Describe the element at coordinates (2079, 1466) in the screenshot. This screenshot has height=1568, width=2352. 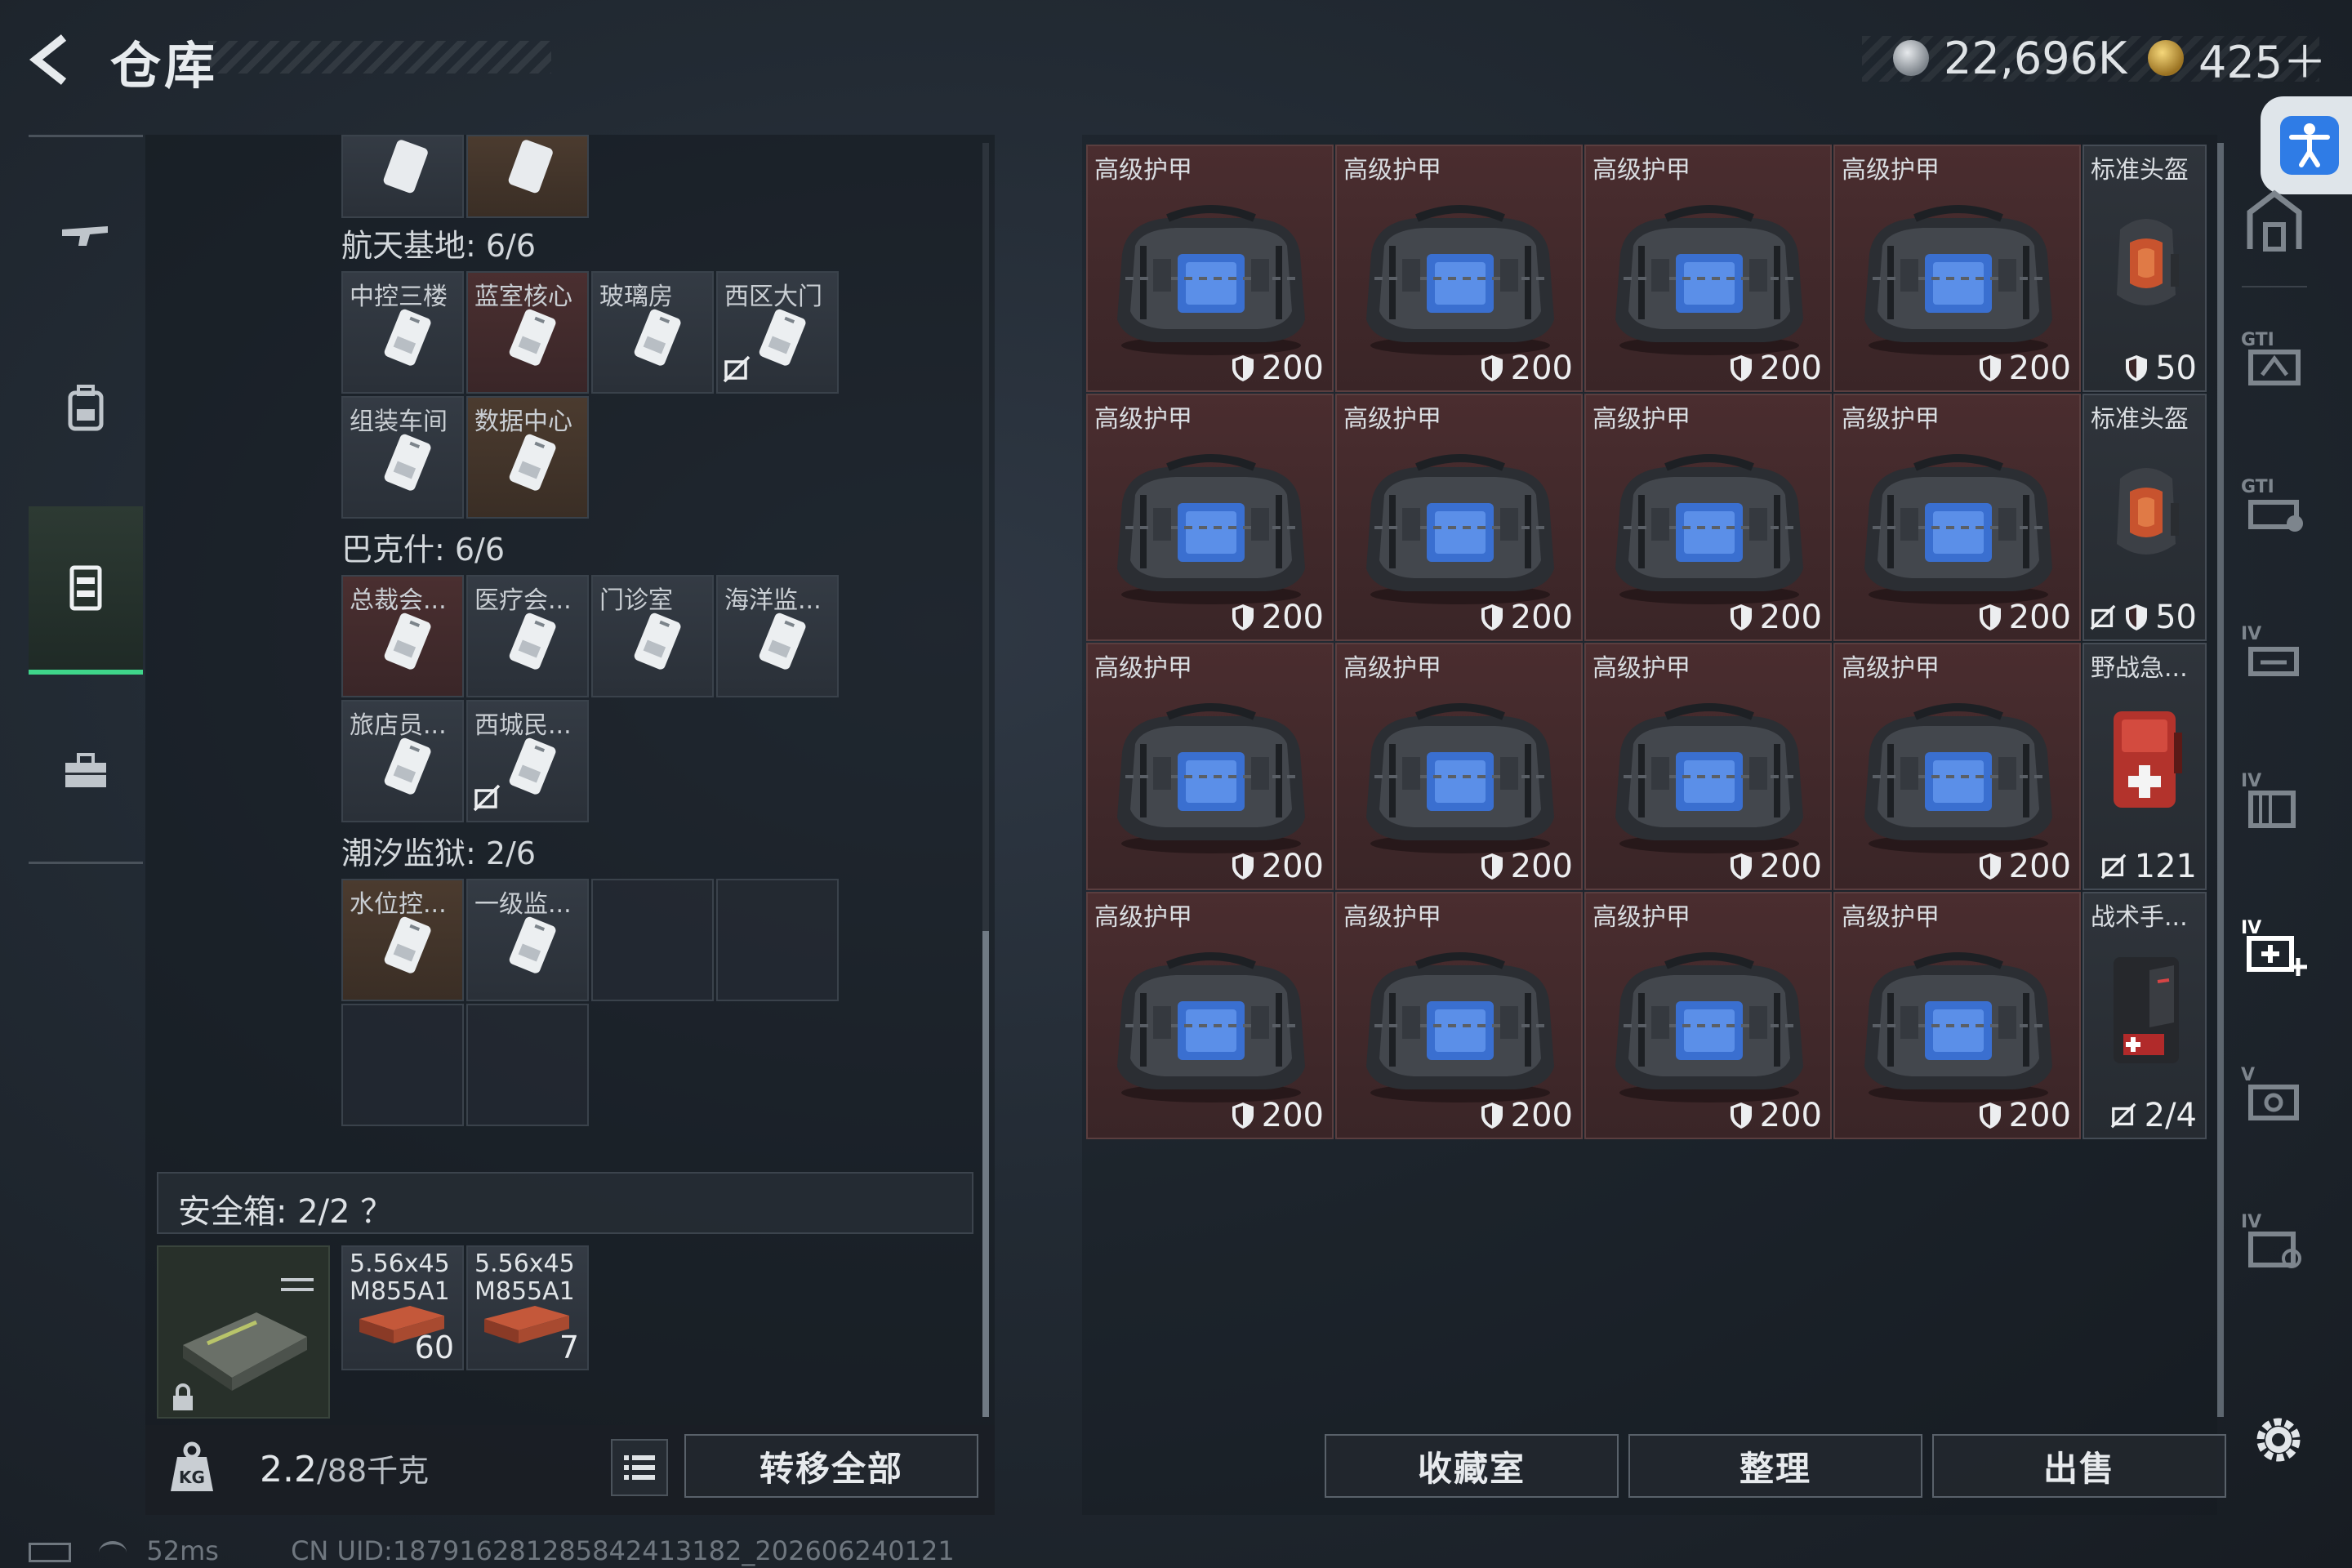
I see `sell-button: 出售` at that location.